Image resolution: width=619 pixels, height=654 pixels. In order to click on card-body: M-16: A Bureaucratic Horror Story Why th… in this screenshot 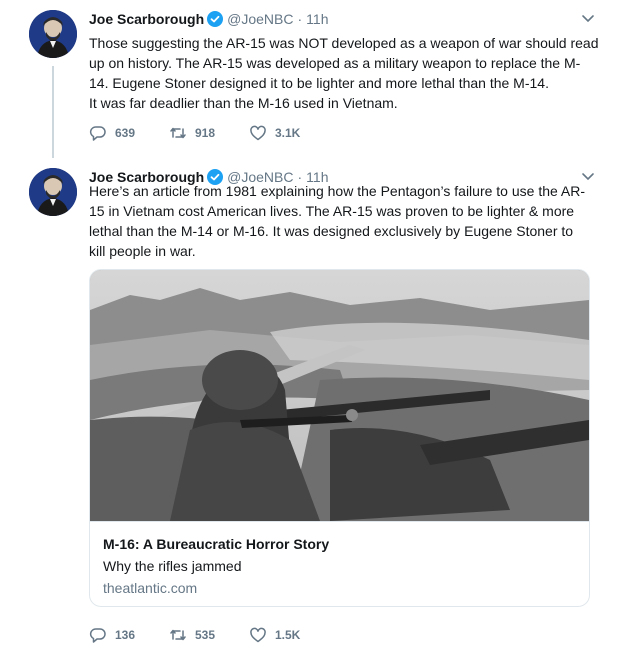, I will do `click(339, 563)`.